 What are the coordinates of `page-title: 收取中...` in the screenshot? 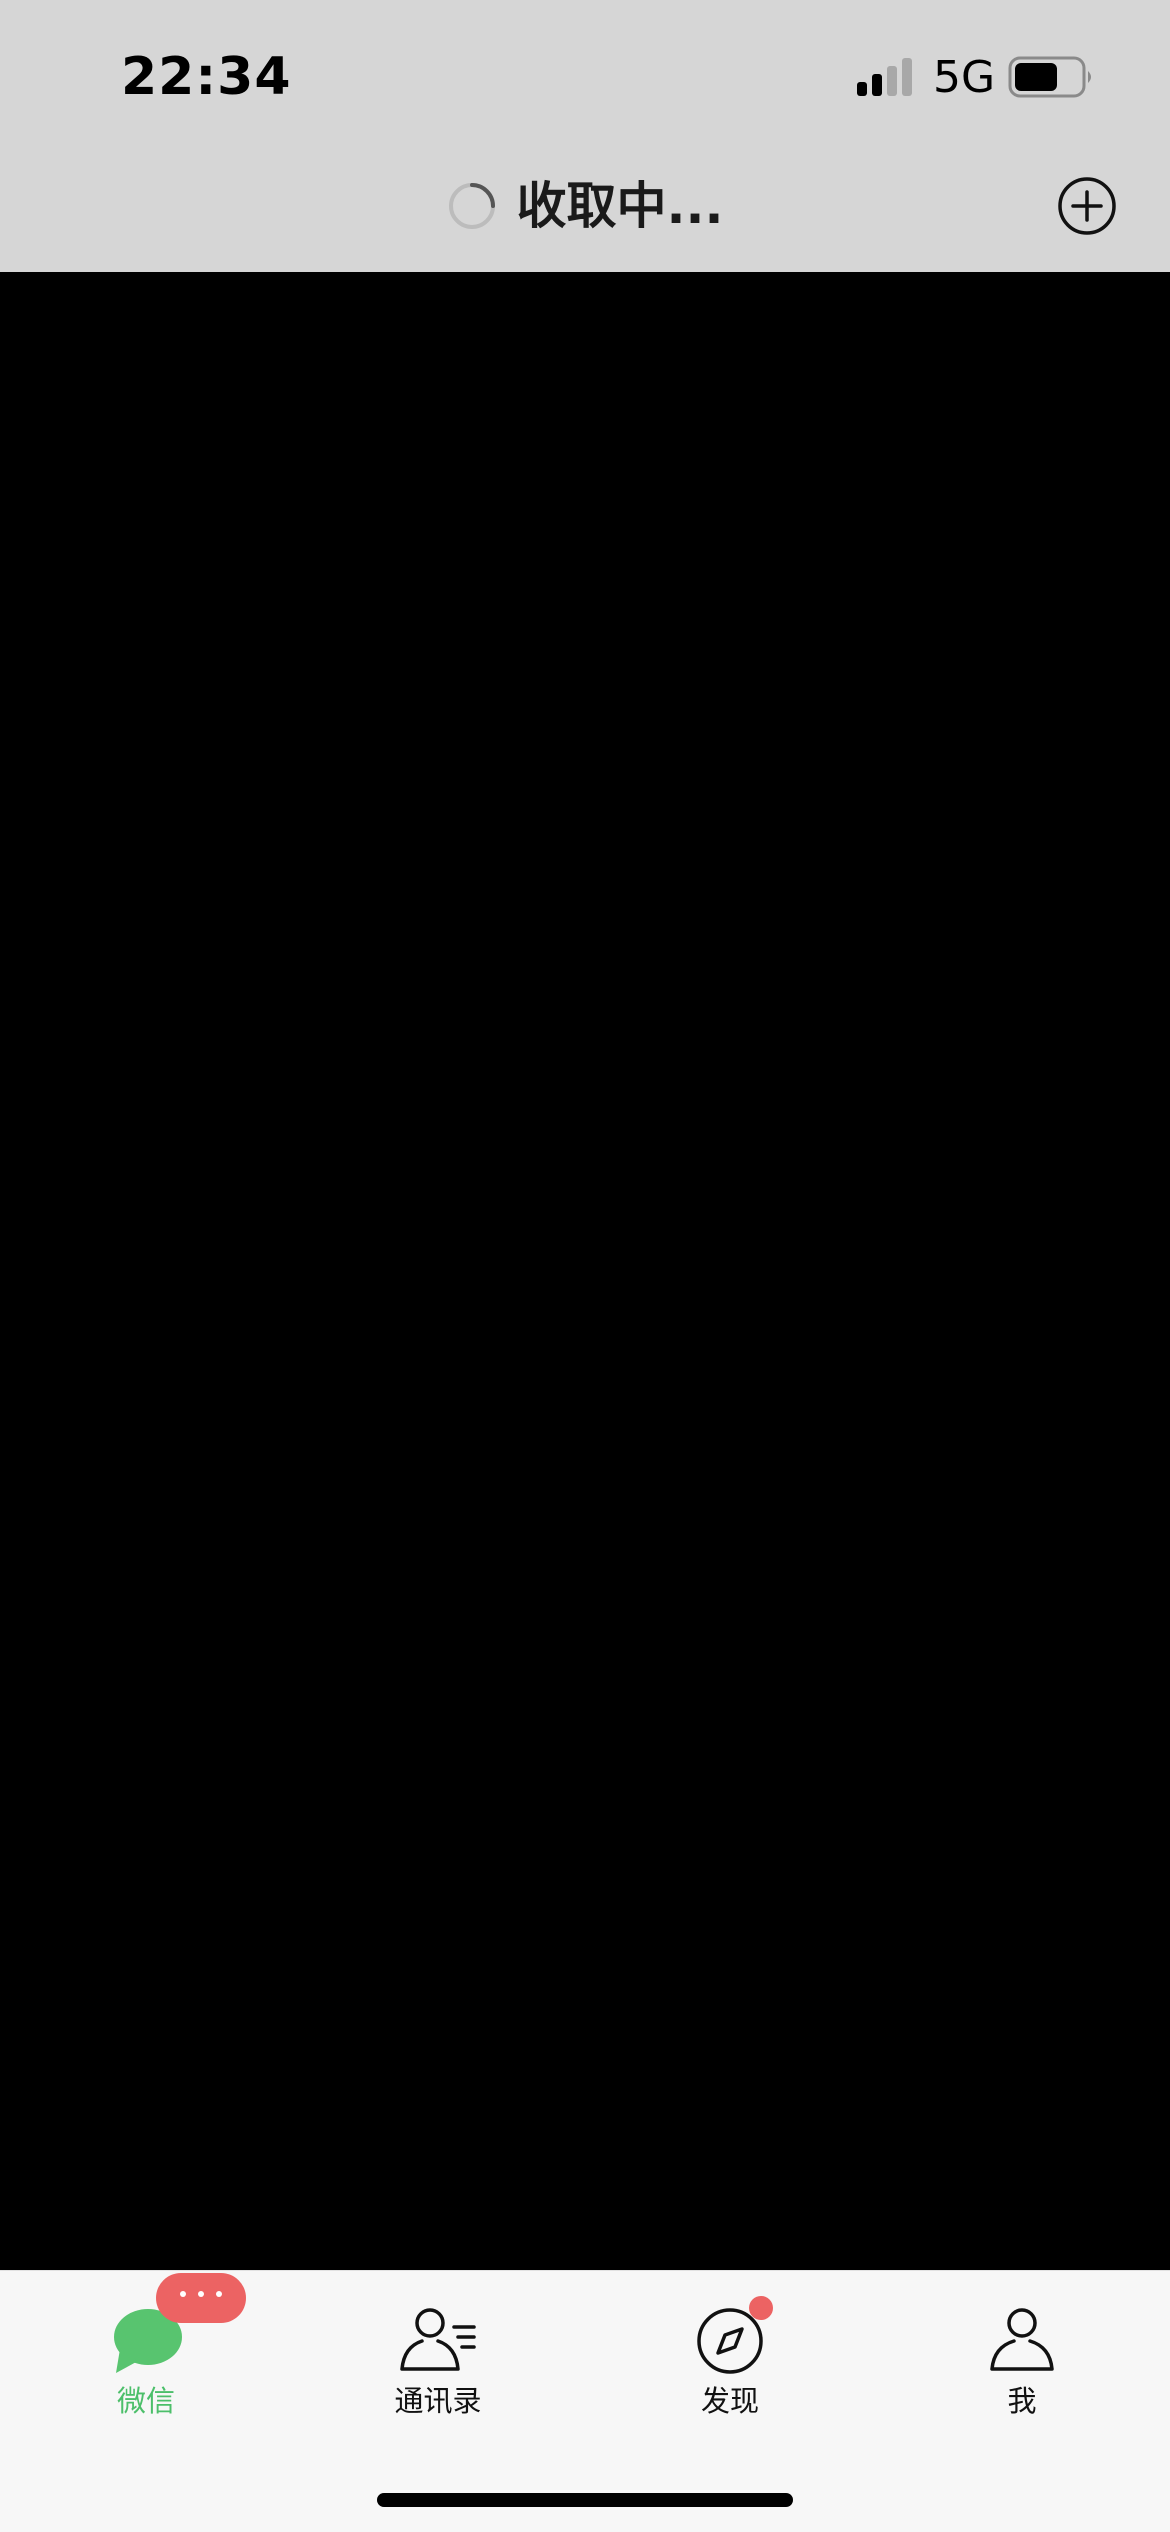 It's located at (620, 206).